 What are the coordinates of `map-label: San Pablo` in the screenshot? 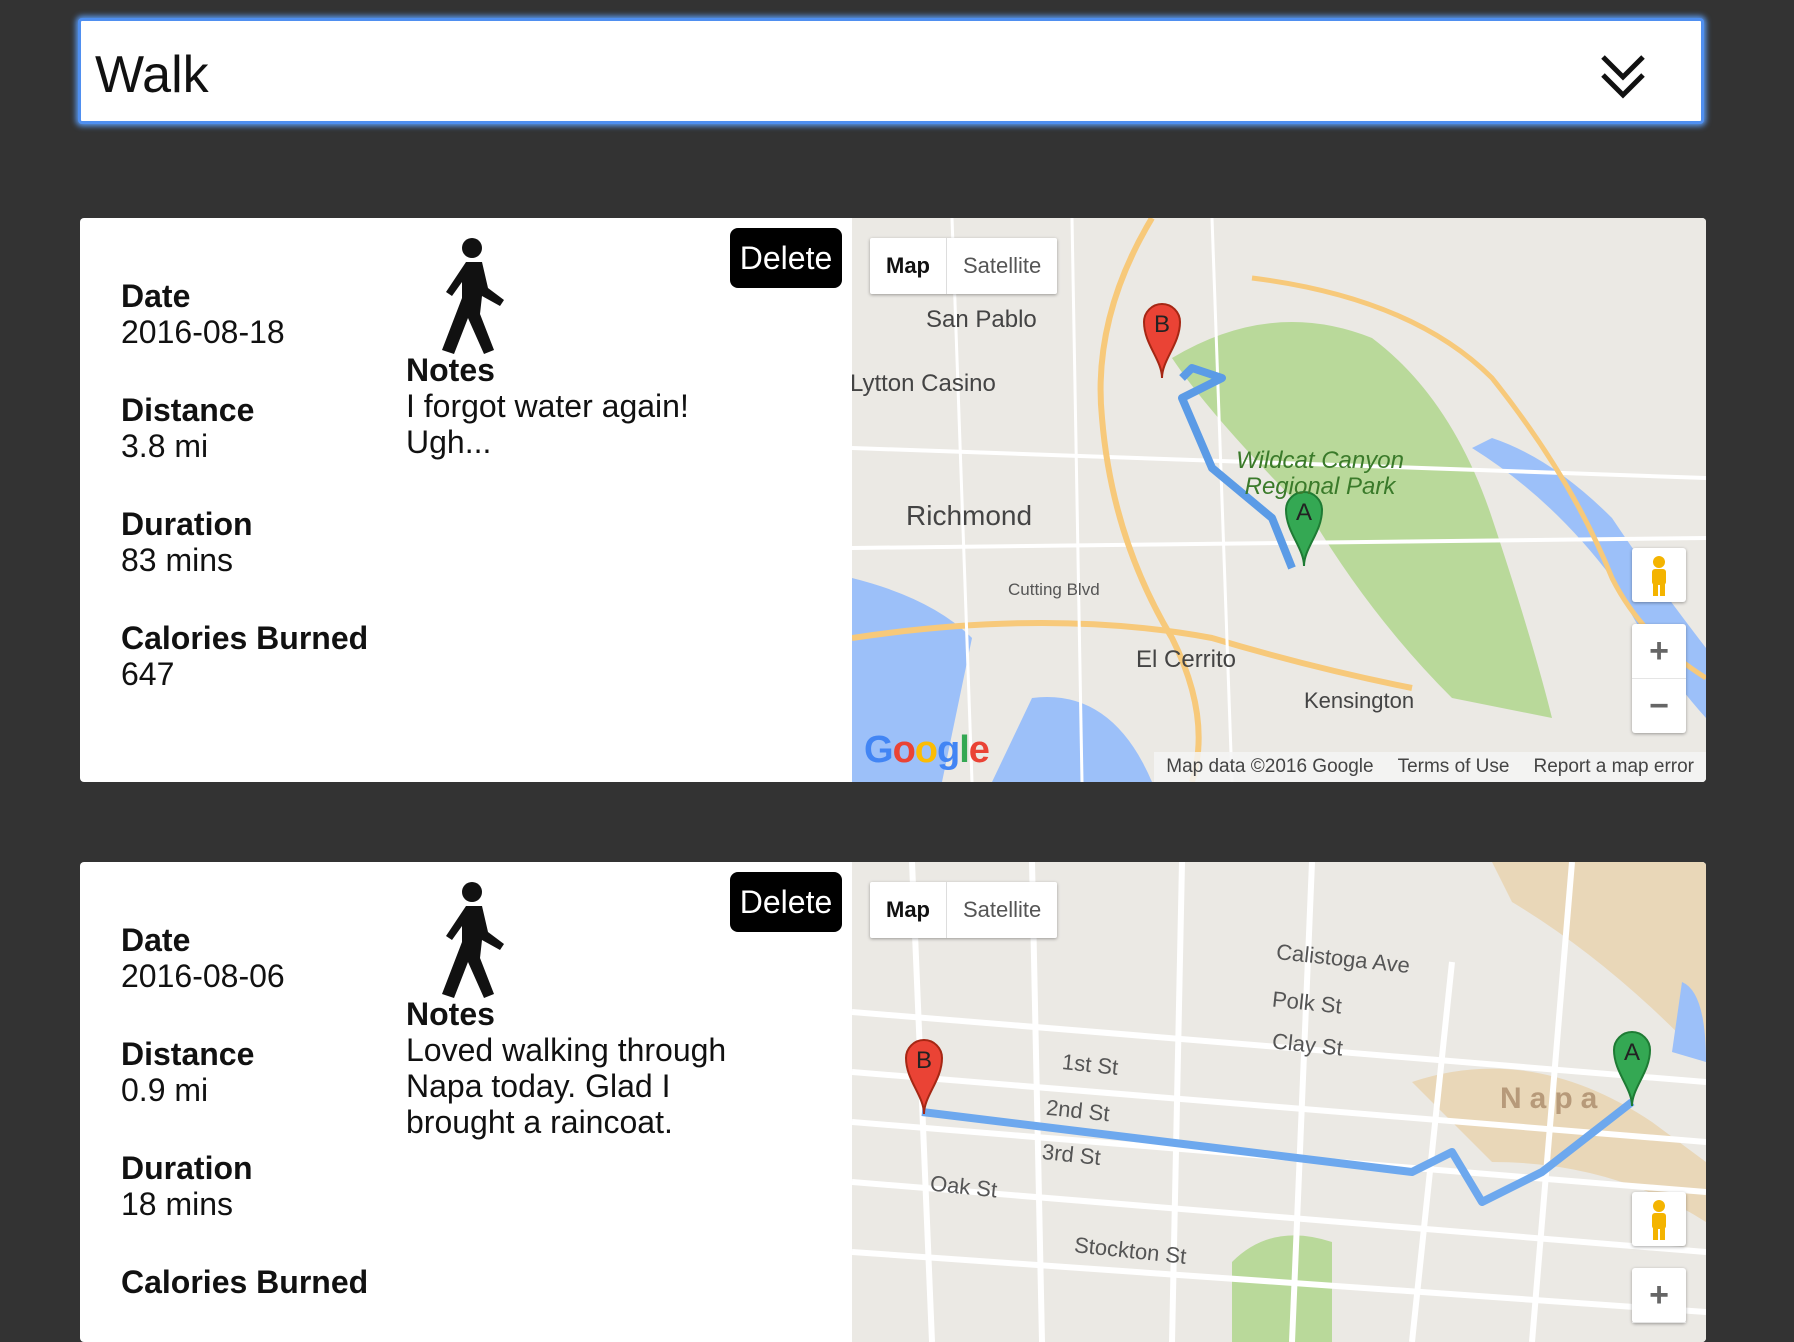 It's located at (981, 319).